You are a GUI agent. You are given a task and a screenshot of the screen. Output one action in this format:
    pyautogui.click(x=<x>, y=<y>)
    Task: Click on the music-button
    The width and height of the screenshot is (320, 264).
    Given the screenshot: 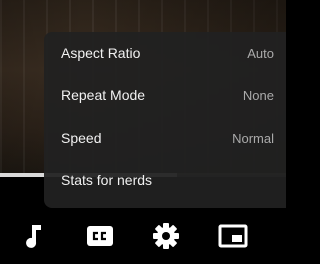 What is the action you would take?
    pyautogui.click(x=34, y=236)
    